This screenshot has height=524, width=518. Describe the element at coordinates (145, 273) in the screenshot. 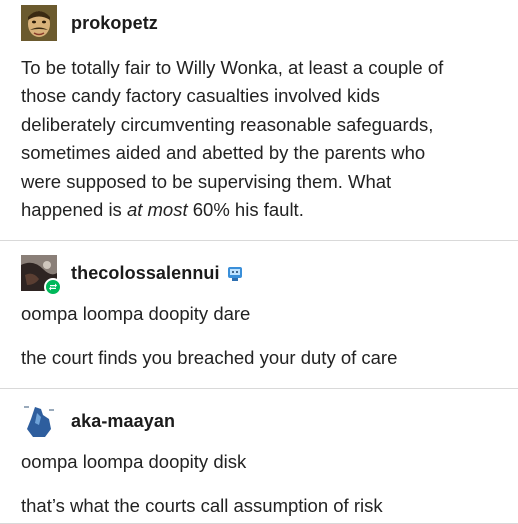

I see `username: thecolossalennui` at that location.